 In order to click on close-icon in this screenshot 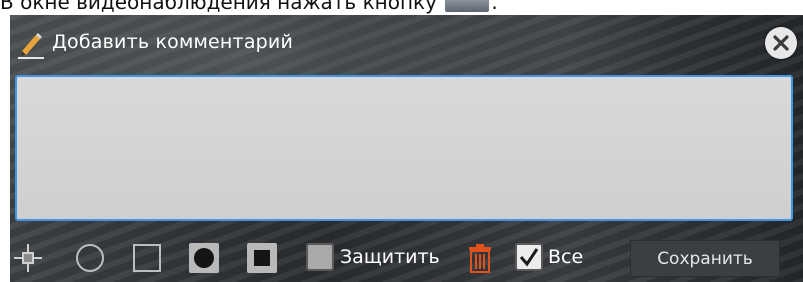, I will do `click(781, 43)`.